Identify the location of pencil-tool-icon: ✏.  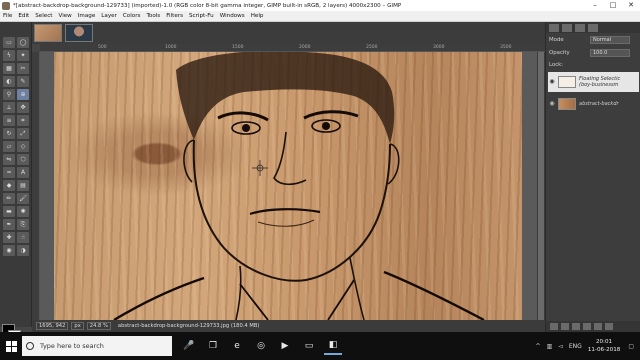
(9, 198).